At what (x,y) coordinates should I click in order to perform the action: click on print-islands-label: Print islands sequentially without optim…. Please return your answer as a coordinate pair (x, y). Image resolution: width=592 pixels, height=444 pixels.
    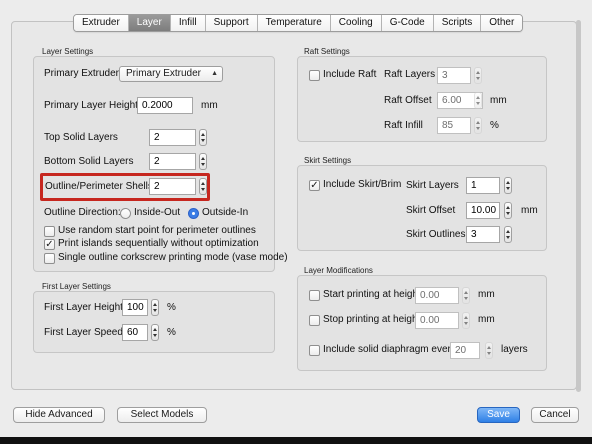
    Looking at the image, I should click on (158, 243).